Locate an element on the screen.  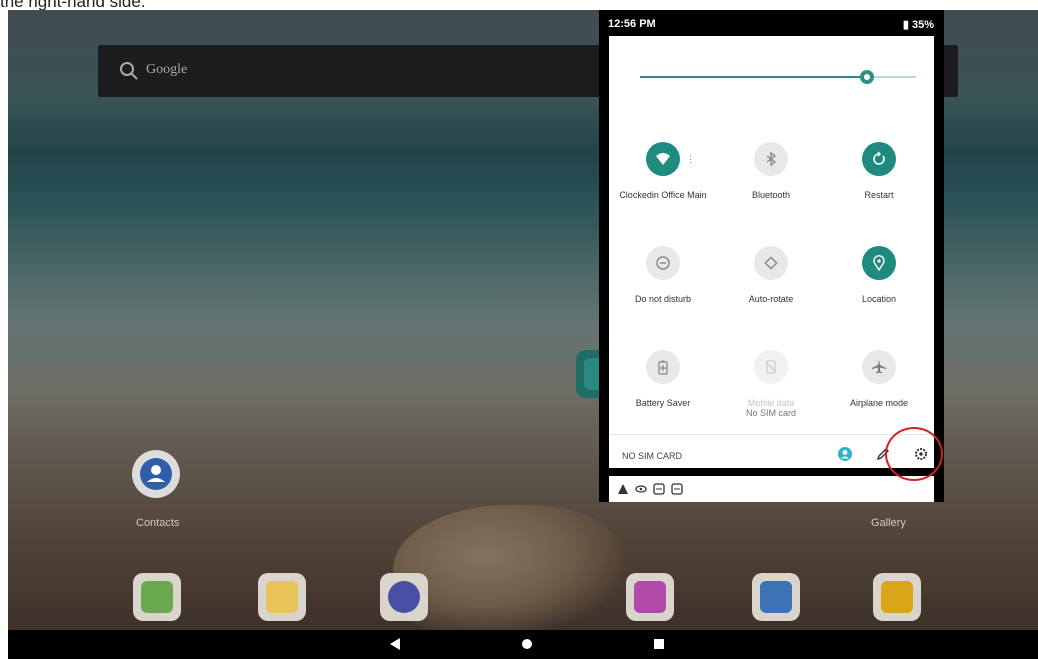
tile-battery-saver: Battery Saver is located at coordinates (663, 405).